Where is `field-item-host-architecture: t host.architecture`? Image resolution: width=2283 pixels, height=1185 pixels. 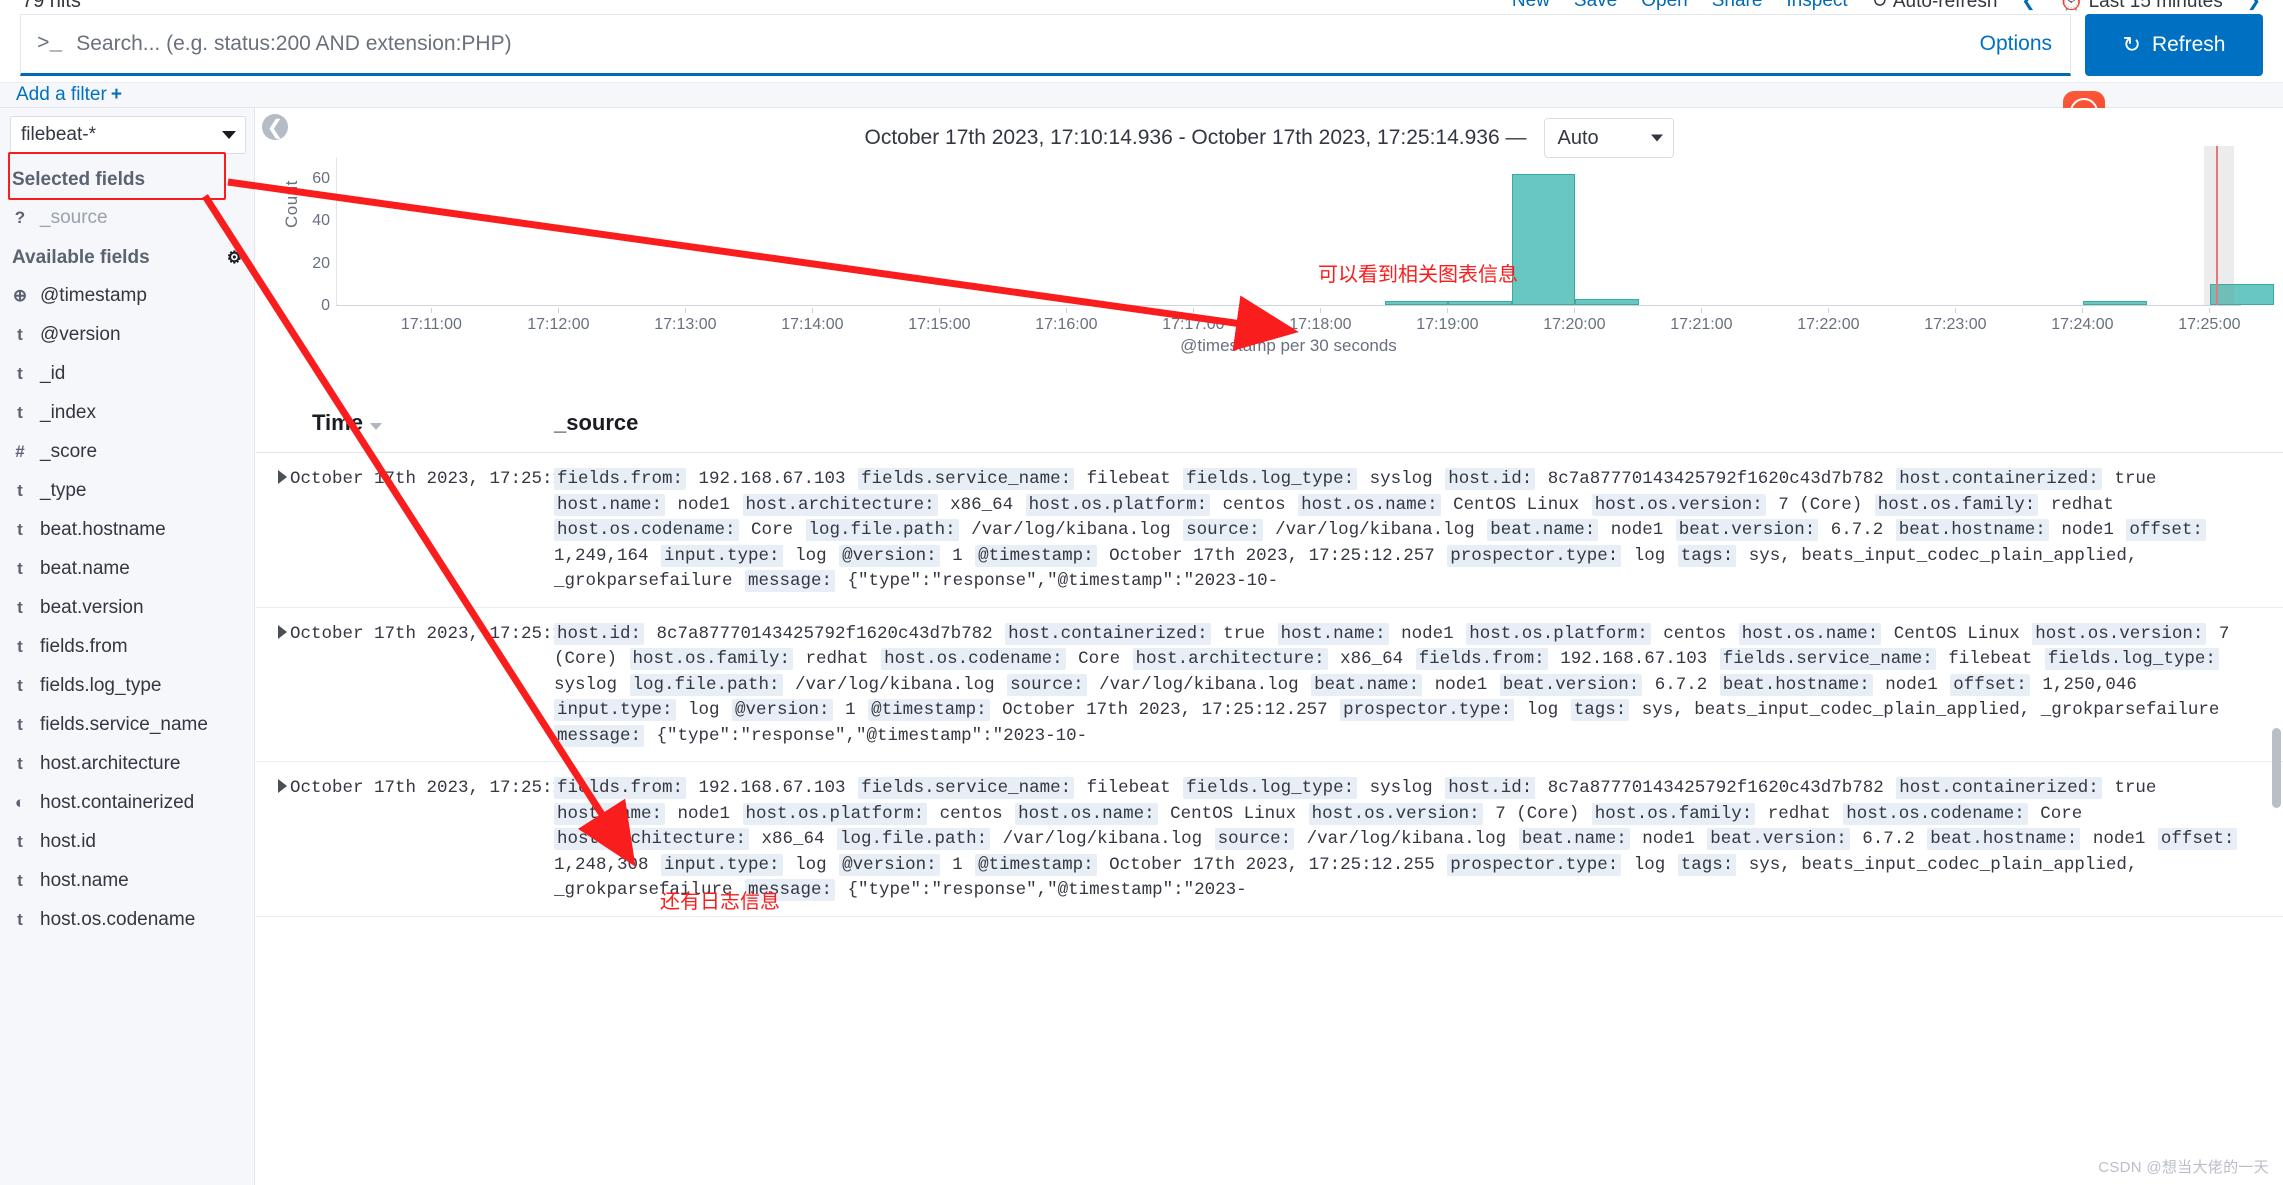 field-item-host-architecture: t host.architecture is located at coordinates (127, 764).